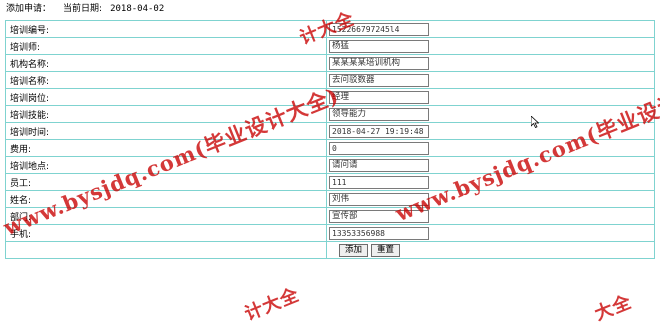 The width and height of the screenshot is (660, 326). I want to click on field-label: 手机:, so click(166, 233).